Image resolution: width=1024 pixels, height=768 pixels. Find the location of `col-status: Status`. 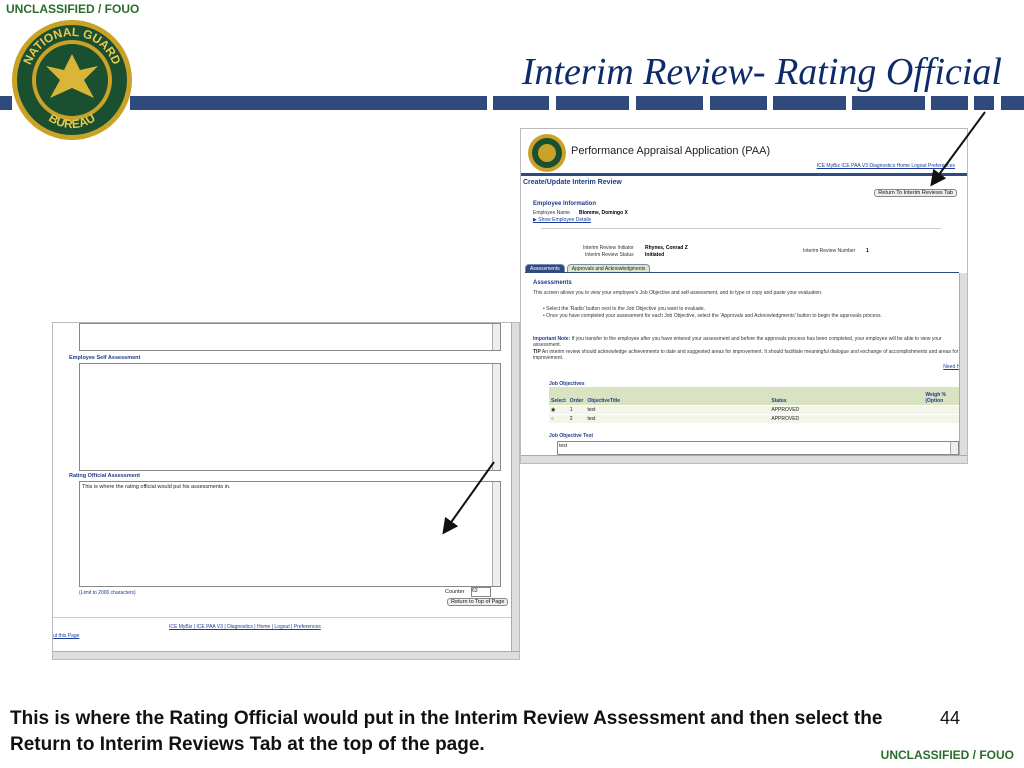

col-status: Status is located at coordinates (846, 396).